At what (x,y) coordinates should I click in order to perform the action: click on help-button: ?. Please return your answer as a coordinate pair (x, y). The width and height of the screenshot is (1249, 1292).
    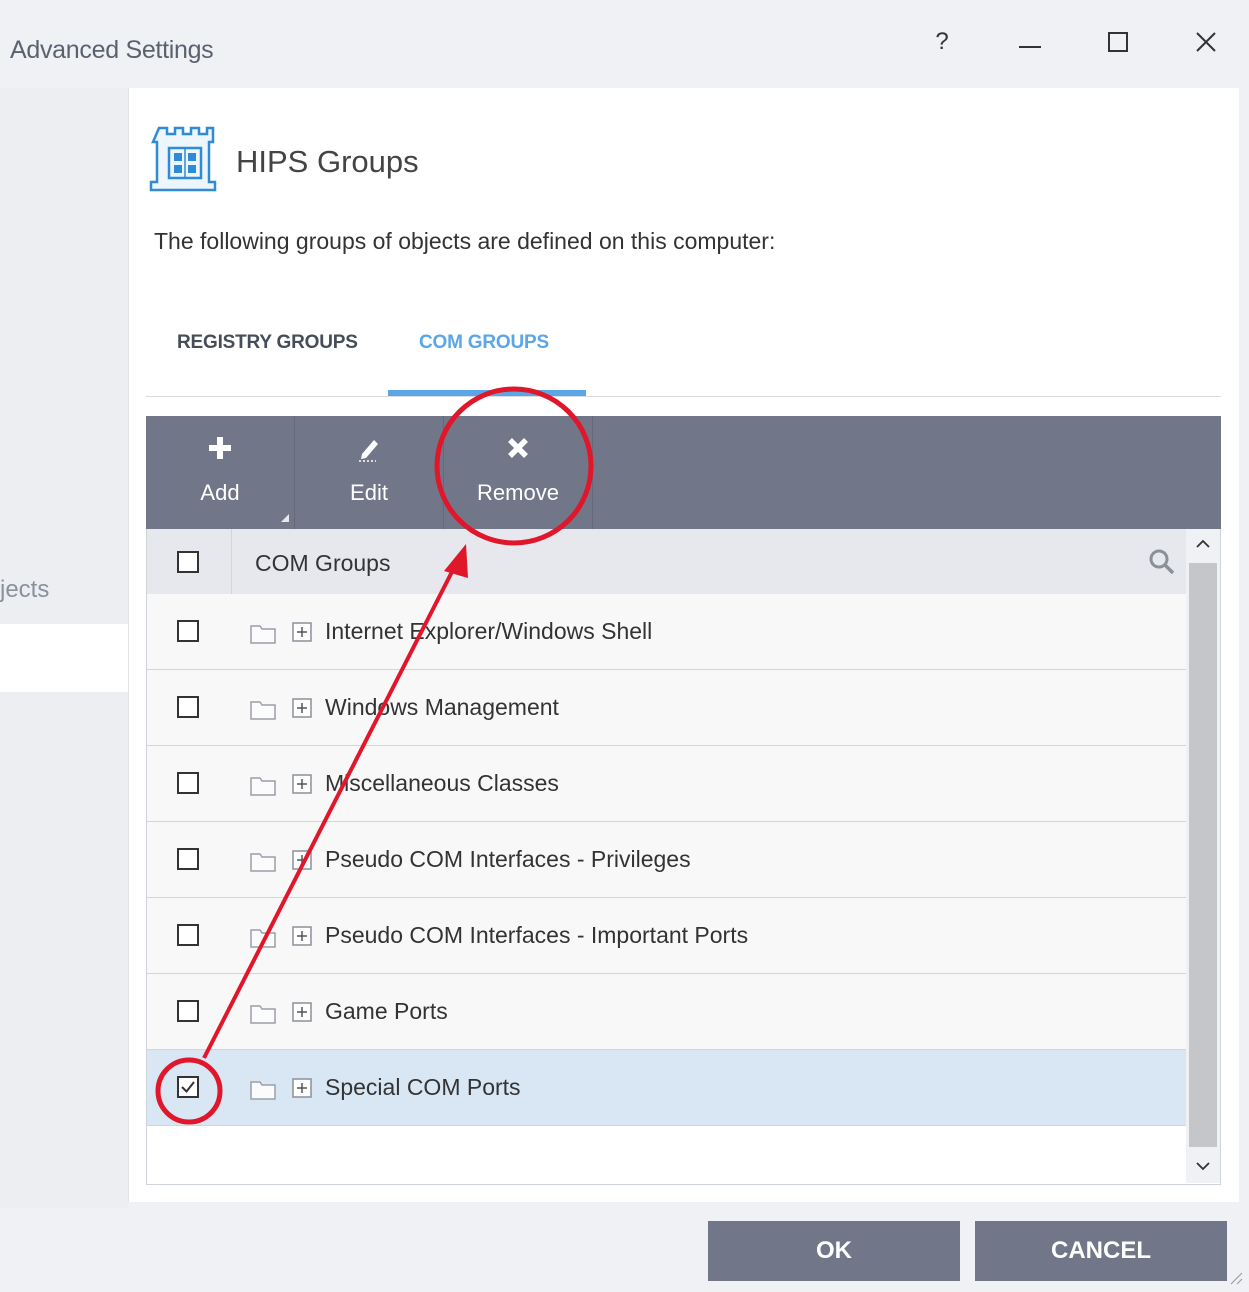
    Looking at the image, I should click on (942, 42).